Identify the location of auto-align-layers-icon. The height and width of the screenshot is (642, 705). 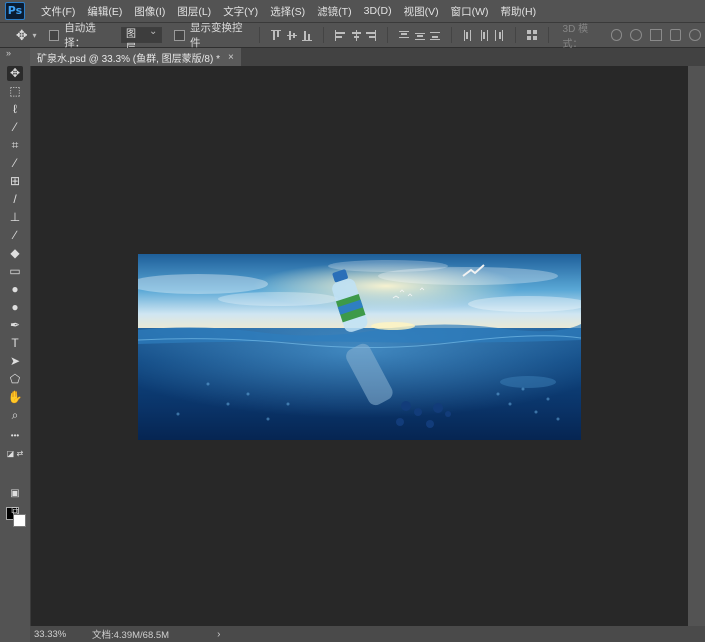
(531, 35).